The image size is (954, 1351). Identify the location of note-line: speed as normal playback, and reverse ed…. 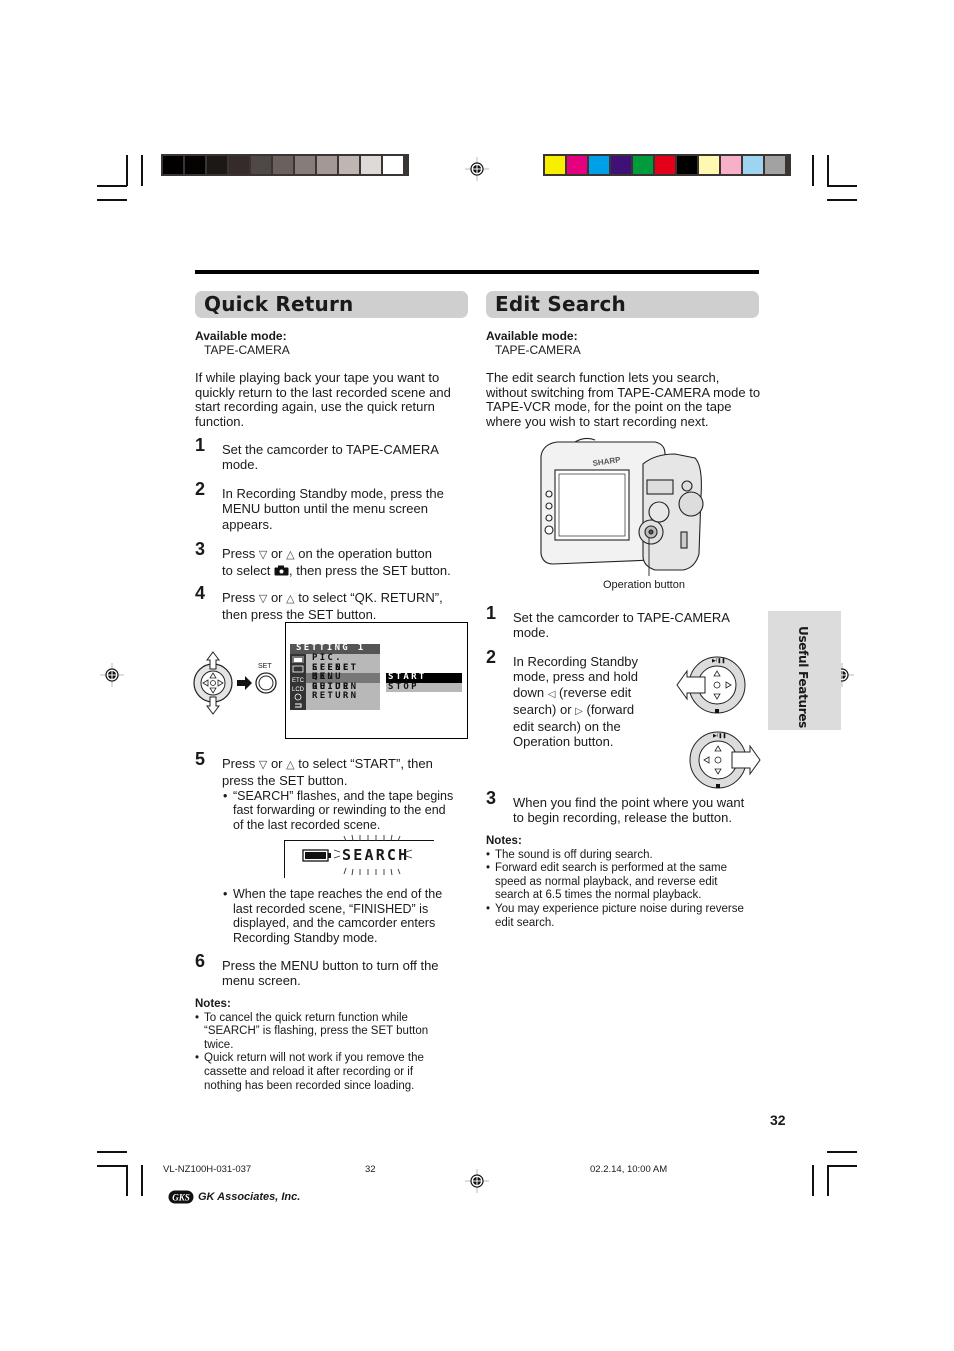
(606, 881).